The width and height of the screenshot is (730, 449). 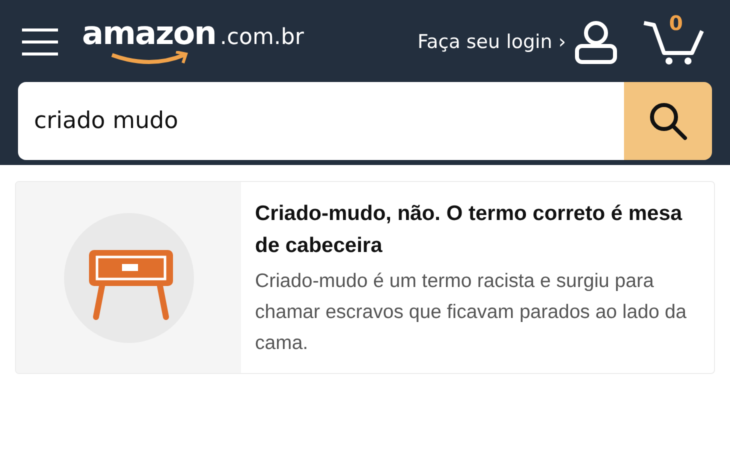 I want to click on search-icon, so click(x=668, y=121).